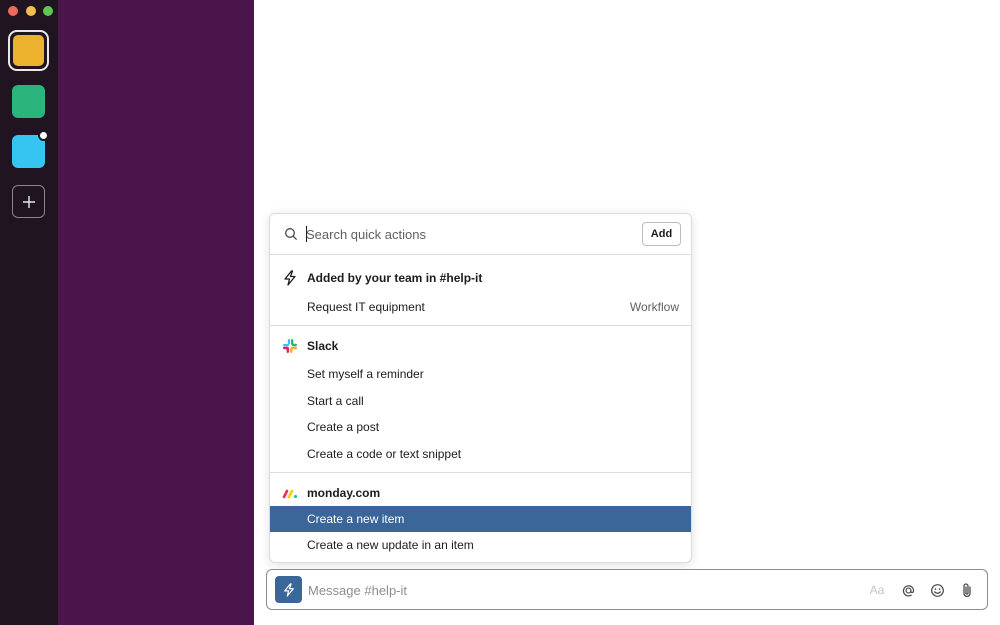  I want to click on add-workspace-button, so click(28, 201).